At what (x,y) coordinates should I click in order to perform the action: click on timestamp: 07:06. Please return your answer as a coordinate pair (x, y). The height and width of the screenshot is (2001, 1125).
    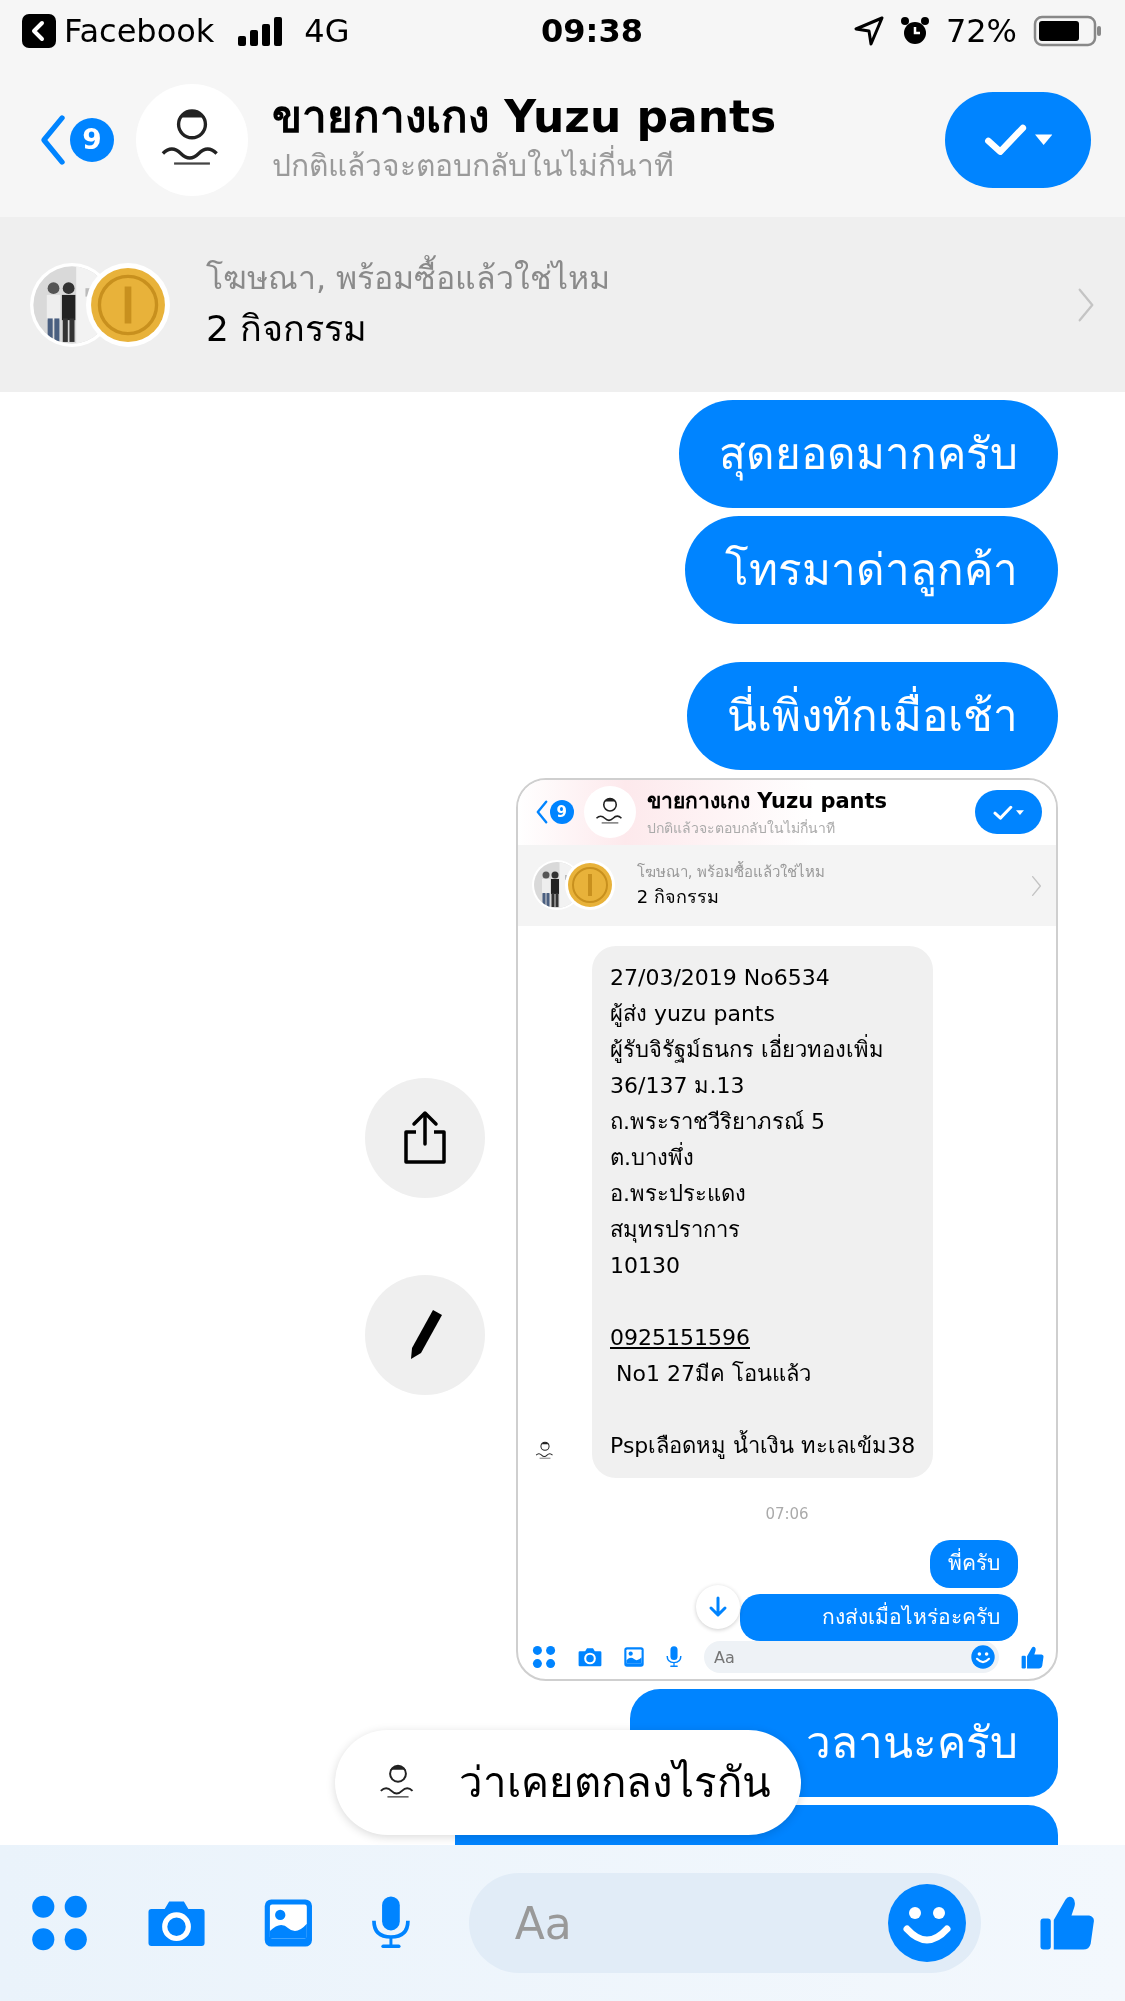
    Looking at the image, I should click on (787, 1514).